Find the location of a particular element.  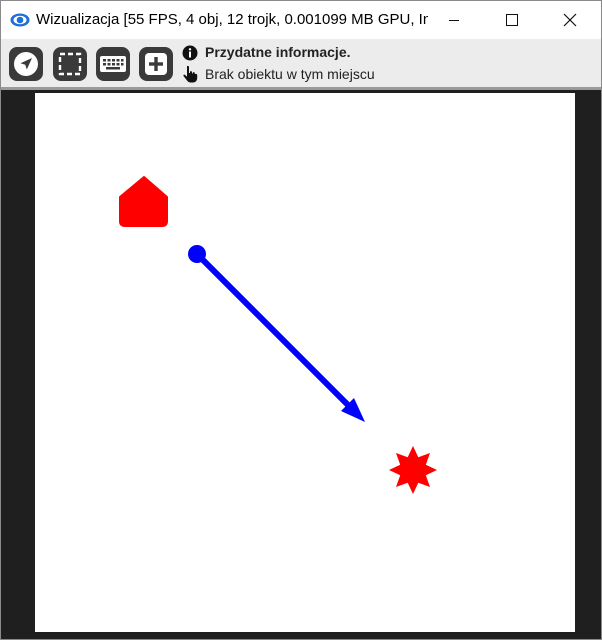

info-icon is located at coordinates (190, 53).